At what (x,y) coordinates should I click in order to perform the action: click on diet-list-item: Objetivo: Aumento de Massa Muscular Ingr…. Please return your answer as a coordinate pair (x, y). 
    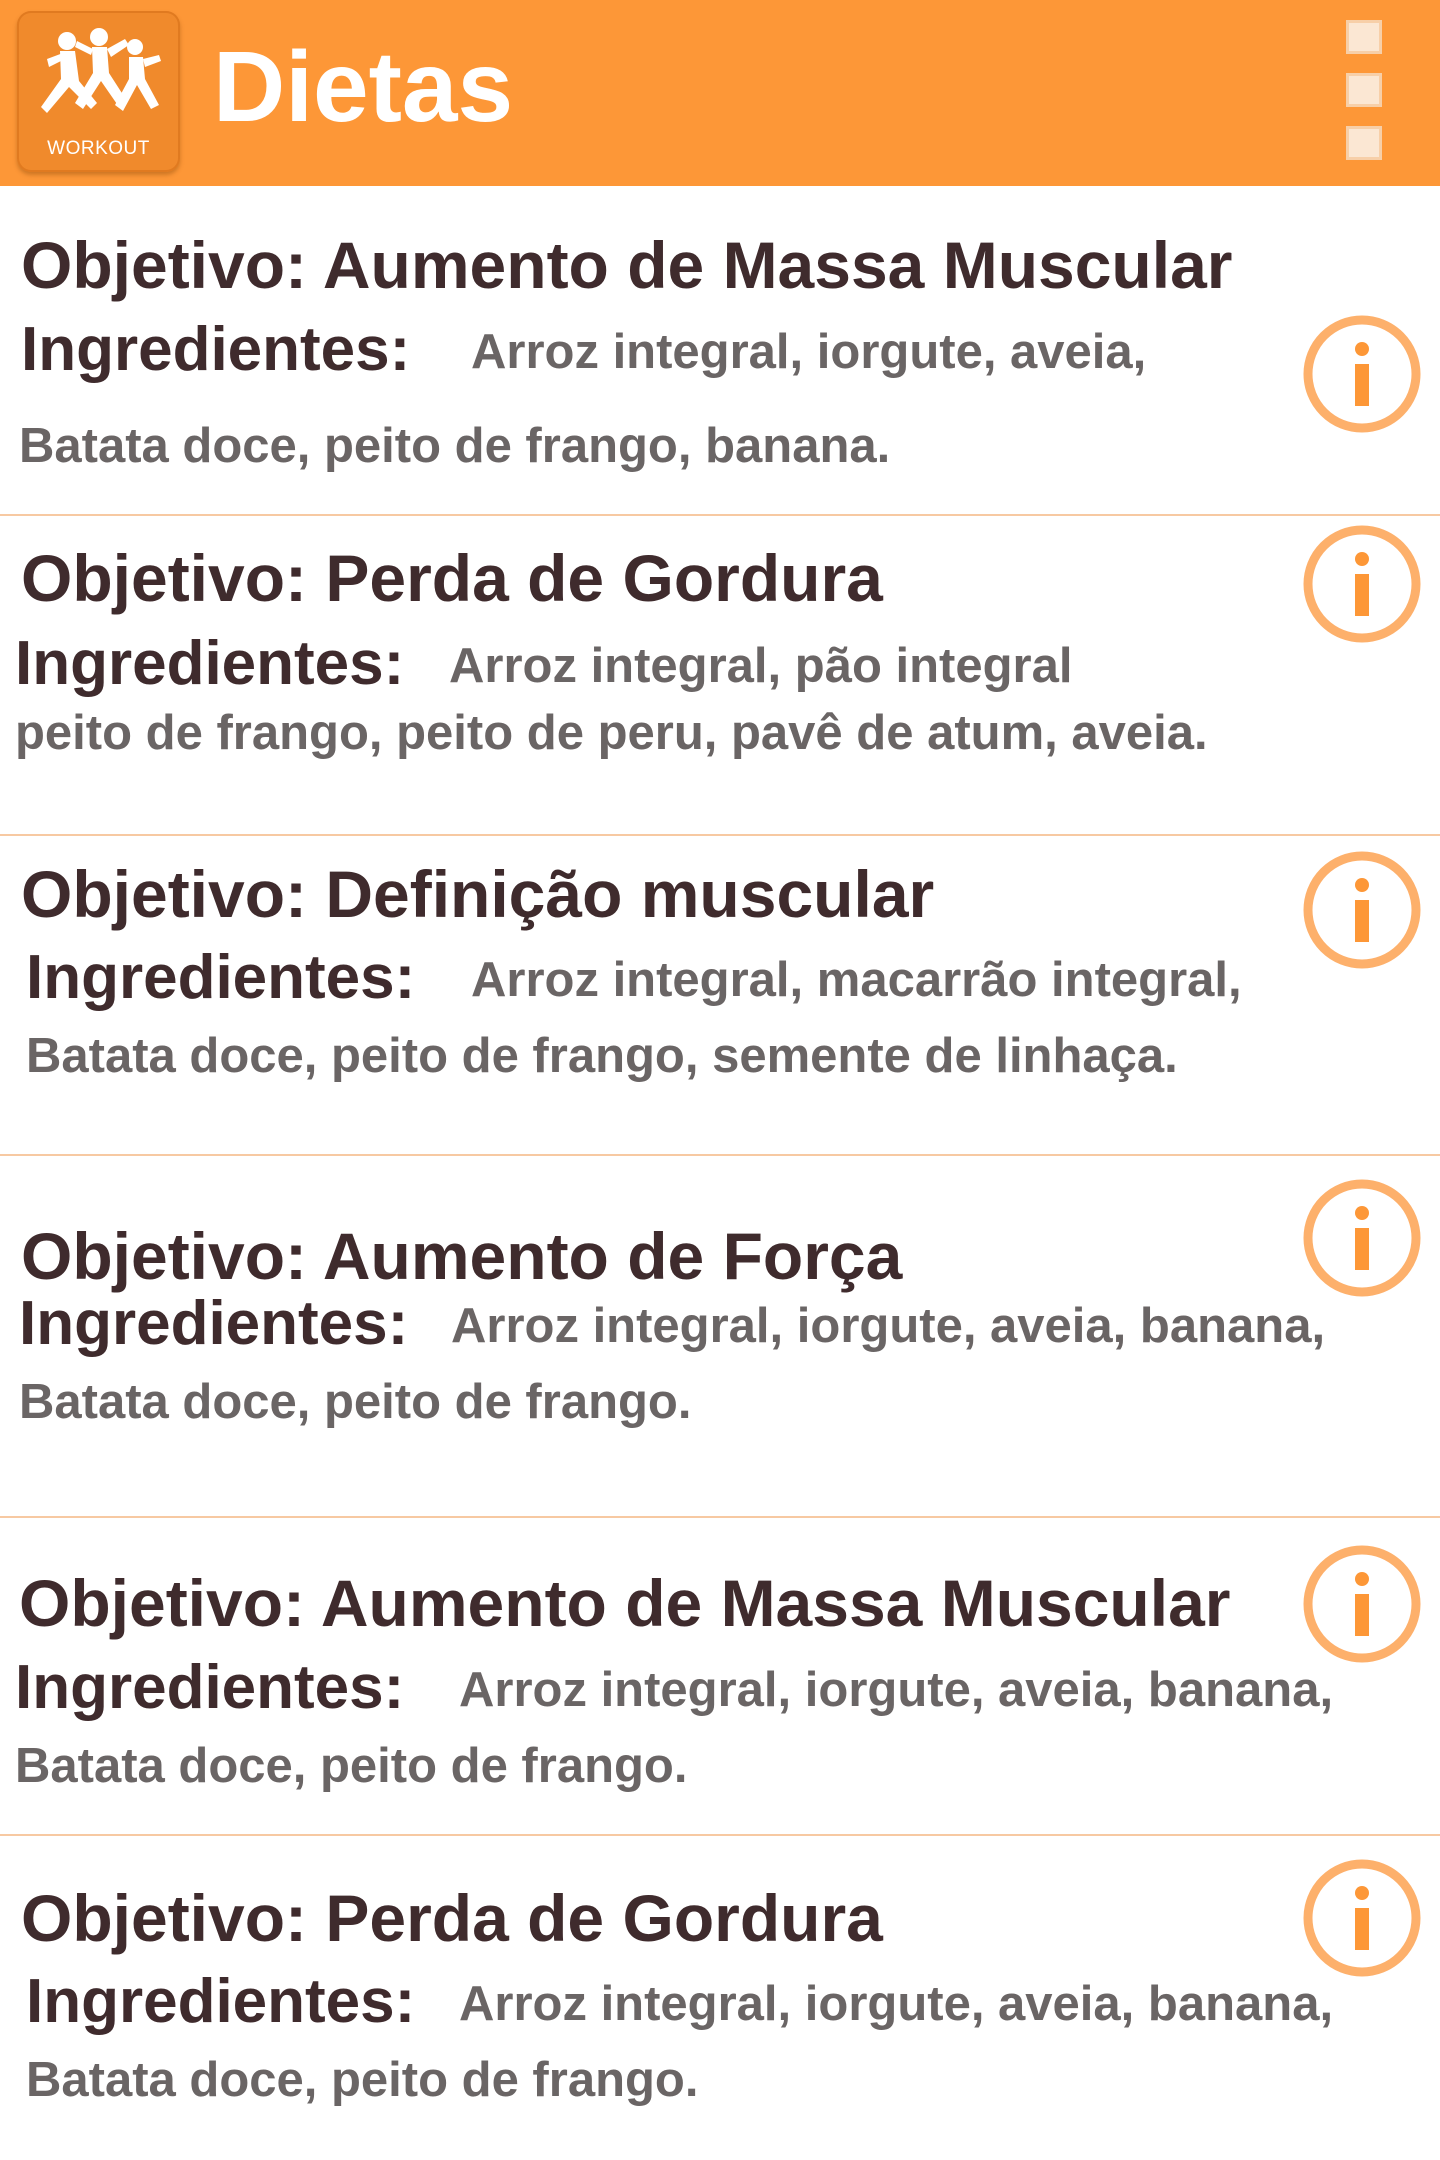
    Looking at the image, I should click on (720, 1677).